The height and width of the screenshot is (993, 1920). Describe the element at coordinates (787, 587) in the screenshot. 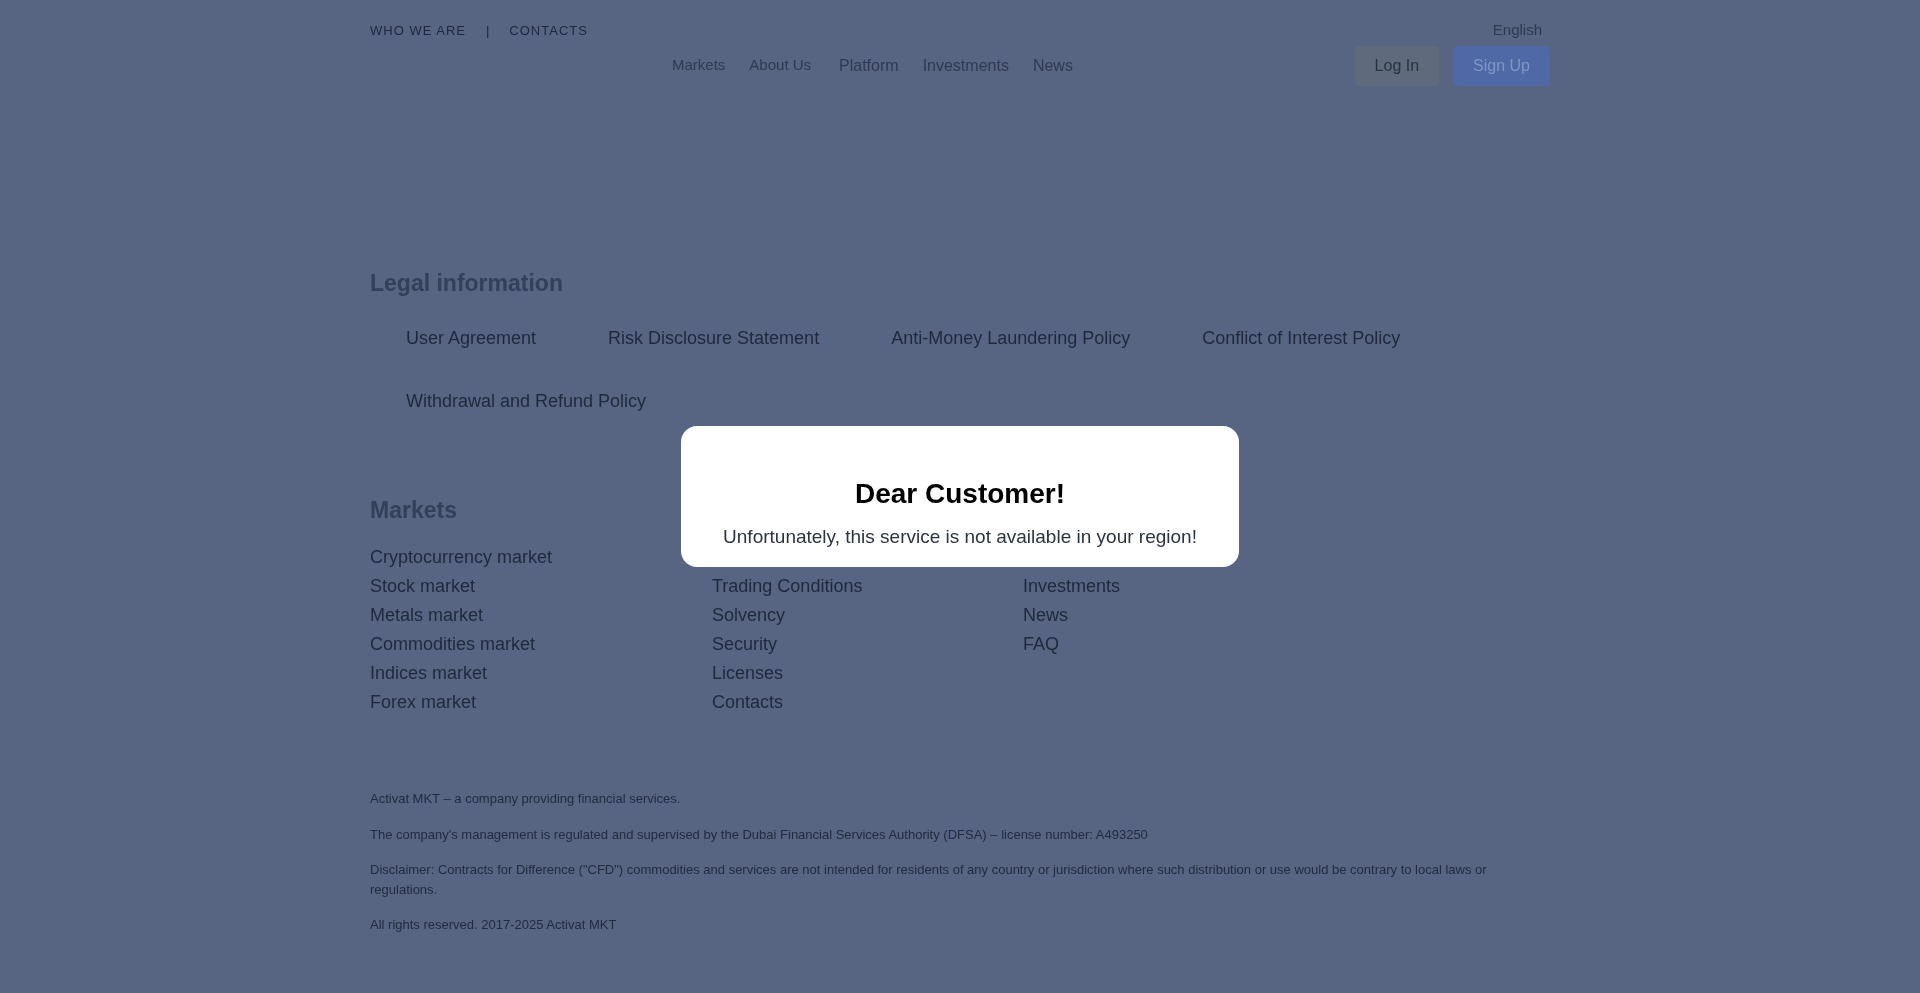

I see `footer-link: Trading Conditions` at that location.